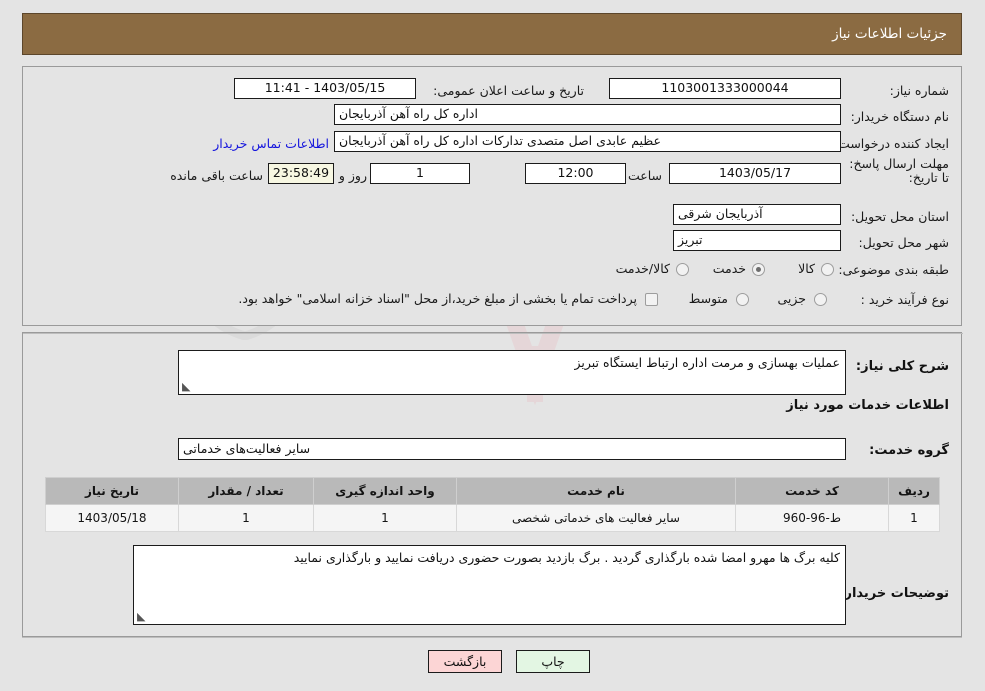  I want to click on th-row: ردیف, so click(914, 491).